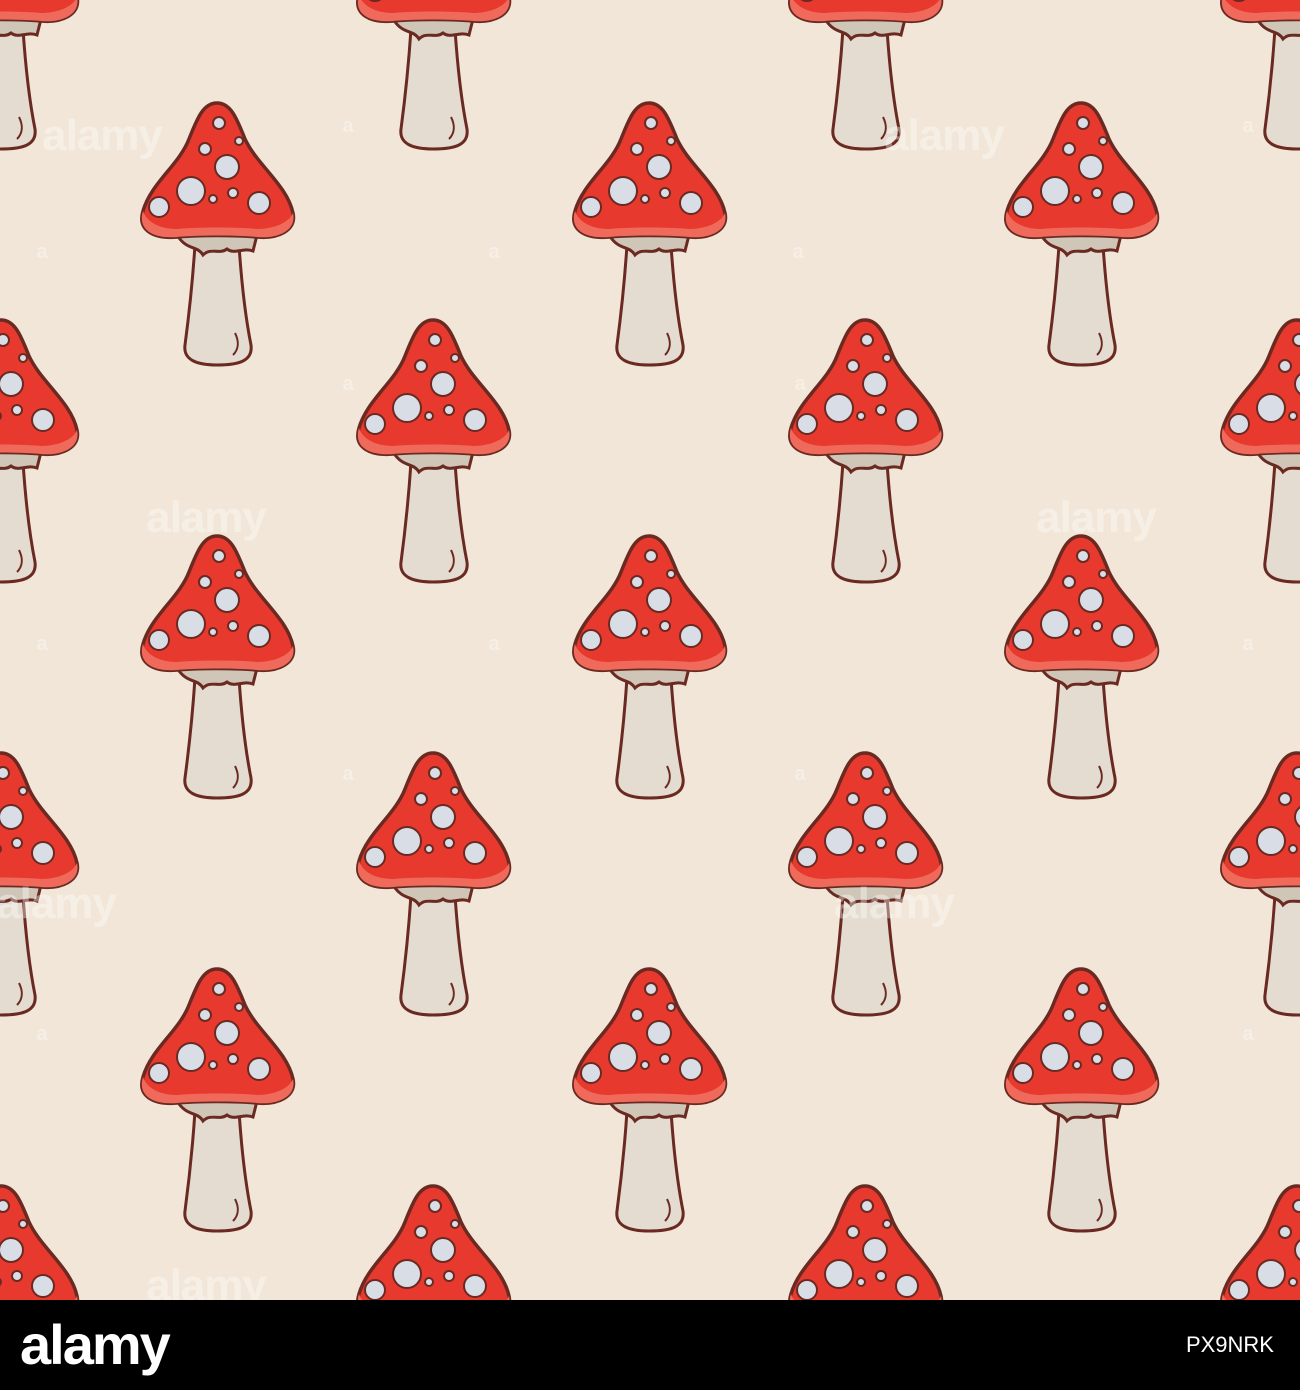 This screenshot has width=1300, height=1390. What do you see at coordinates (95, 1344) in the screenshot?
I see `brand-logo: alamy` at bounding box center [95, 1344].